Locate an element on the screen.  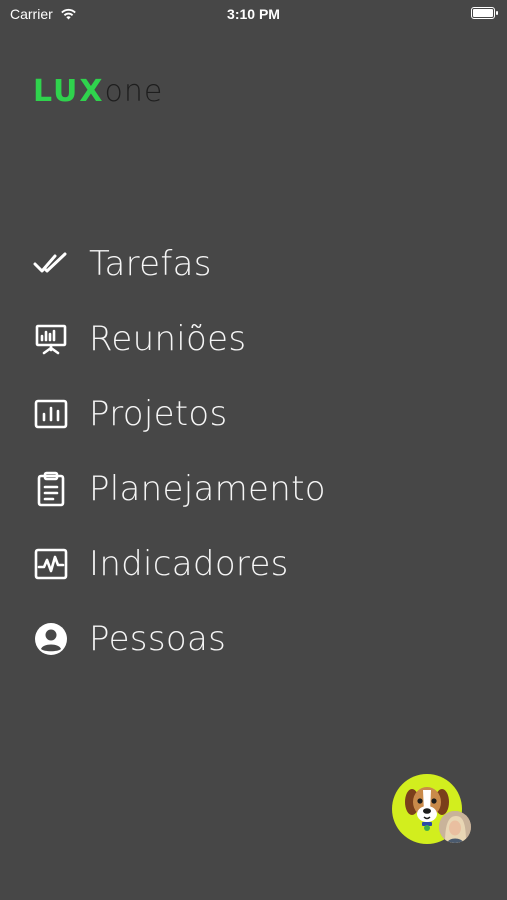
menu-label-indicadores: Indicadores is located at coordinates (189, 563).